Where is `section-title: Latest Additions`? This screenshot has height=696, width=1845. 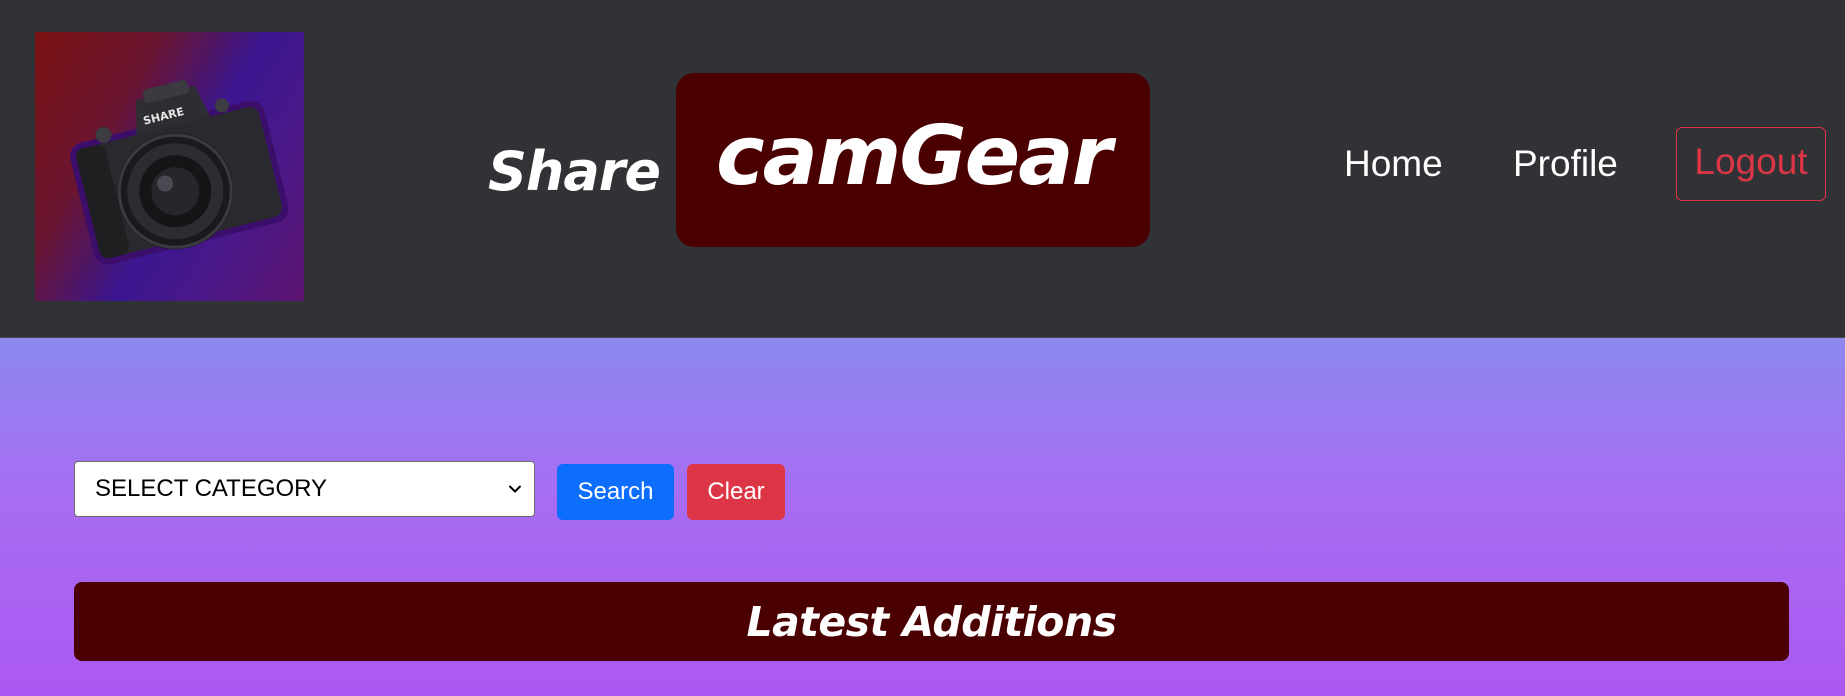 section-title: Latest Additions is located at coordinates (931, 621).